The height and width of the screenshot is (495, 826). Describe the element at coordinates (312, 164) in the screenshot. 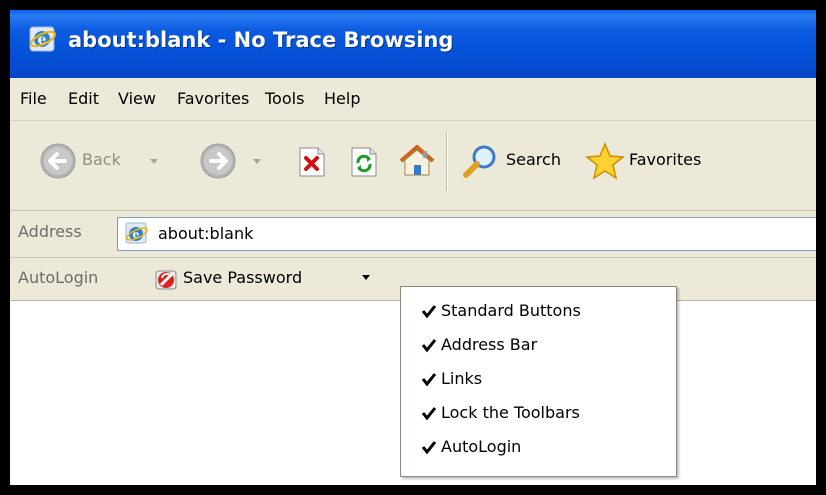

I see `stop-icon` at that location.